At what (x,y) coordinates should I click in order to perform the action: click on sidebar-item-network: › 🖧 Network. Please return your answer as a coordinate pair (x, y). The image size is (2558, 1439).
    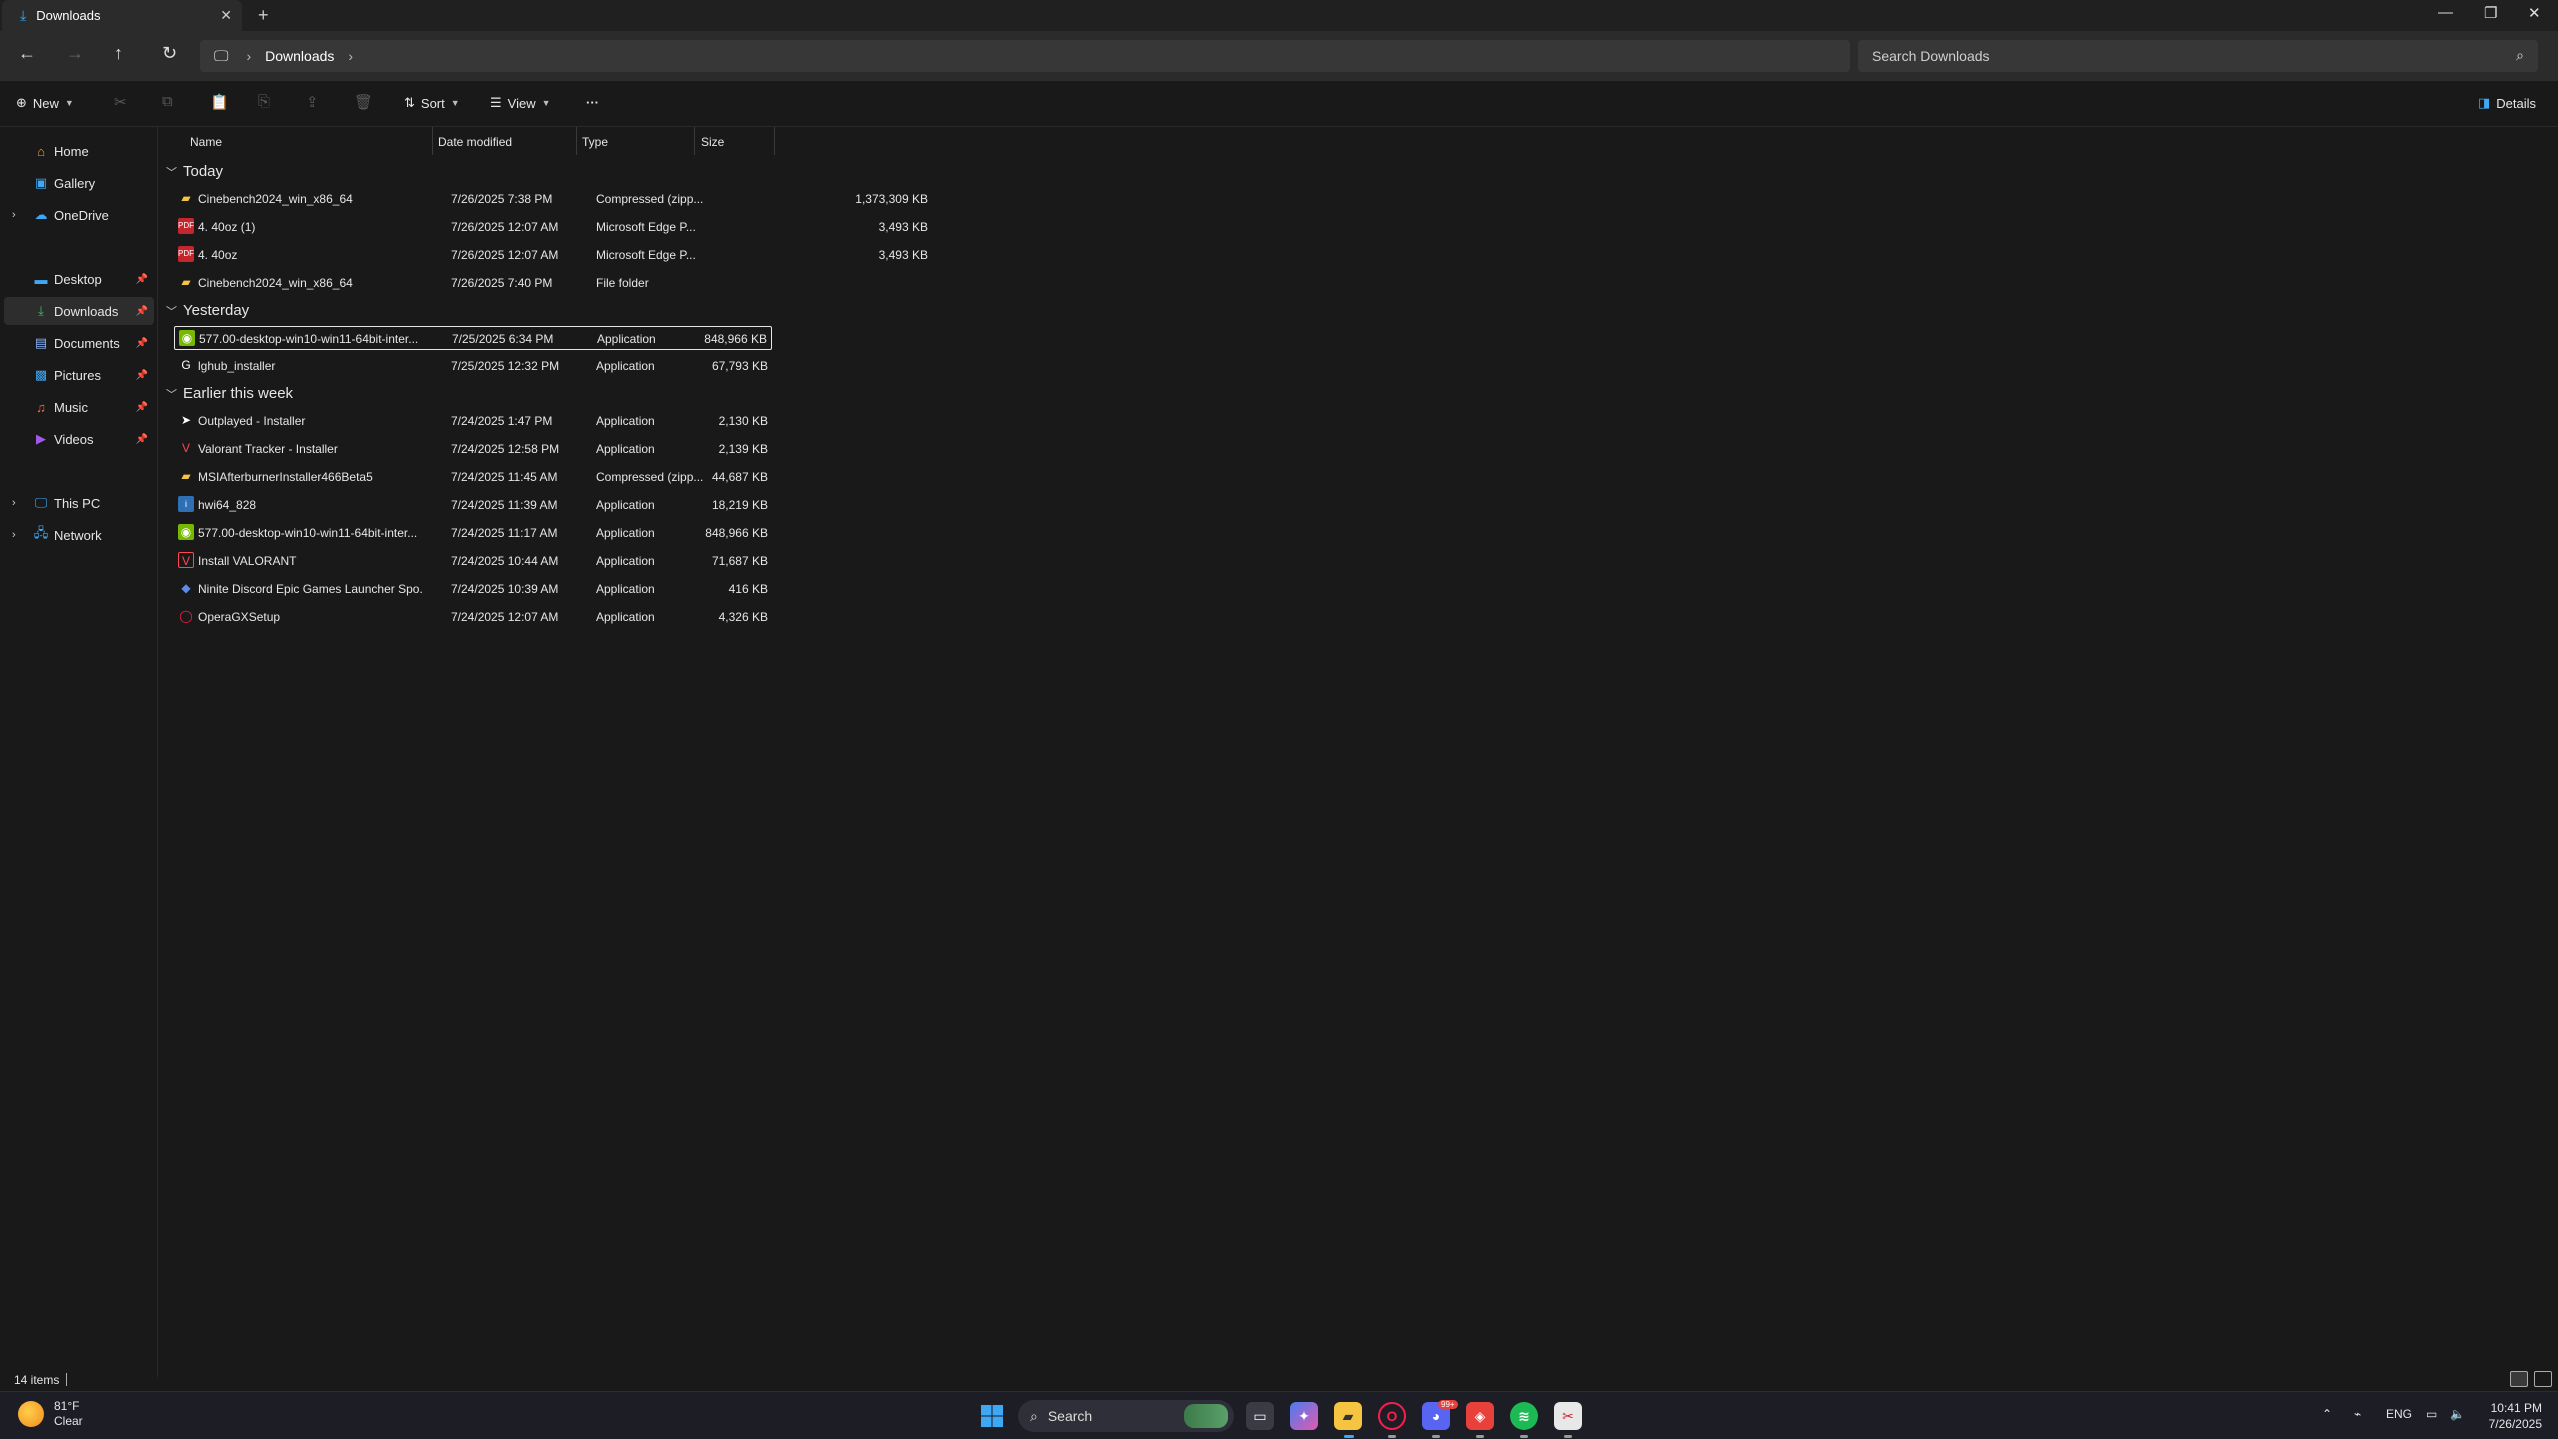
    Looking at the image, I should click on (79, 535).